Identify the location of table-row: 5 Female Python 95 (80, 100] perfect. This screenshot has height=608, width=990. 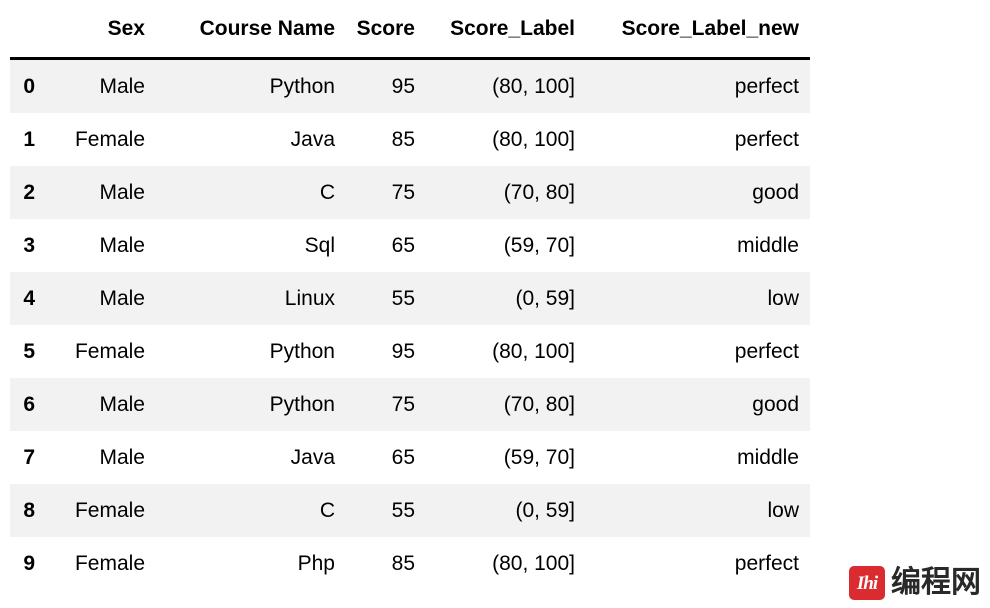
(410, 351).